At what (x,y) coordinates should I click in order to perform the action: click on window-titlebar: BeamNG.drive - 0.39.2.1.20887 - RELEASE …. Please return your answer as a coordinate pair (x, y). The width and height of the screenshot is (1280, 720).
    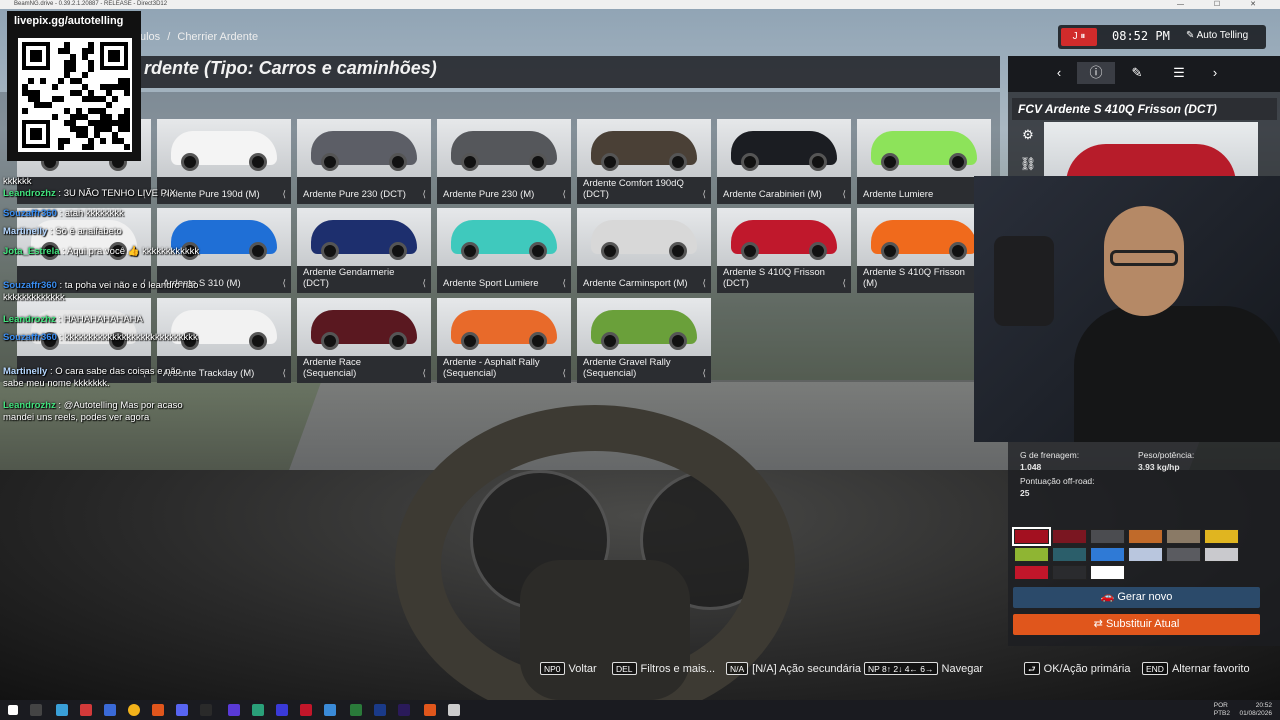
    Looking at the image, I should click on (640, 4).